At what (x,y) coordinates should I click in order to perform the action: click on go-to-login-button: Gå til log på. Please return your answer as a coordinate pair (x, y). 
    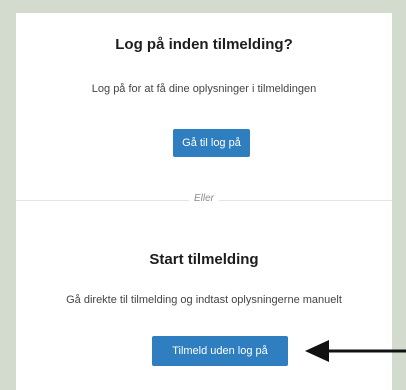
    Looking at the image, I should click on (211, 143).